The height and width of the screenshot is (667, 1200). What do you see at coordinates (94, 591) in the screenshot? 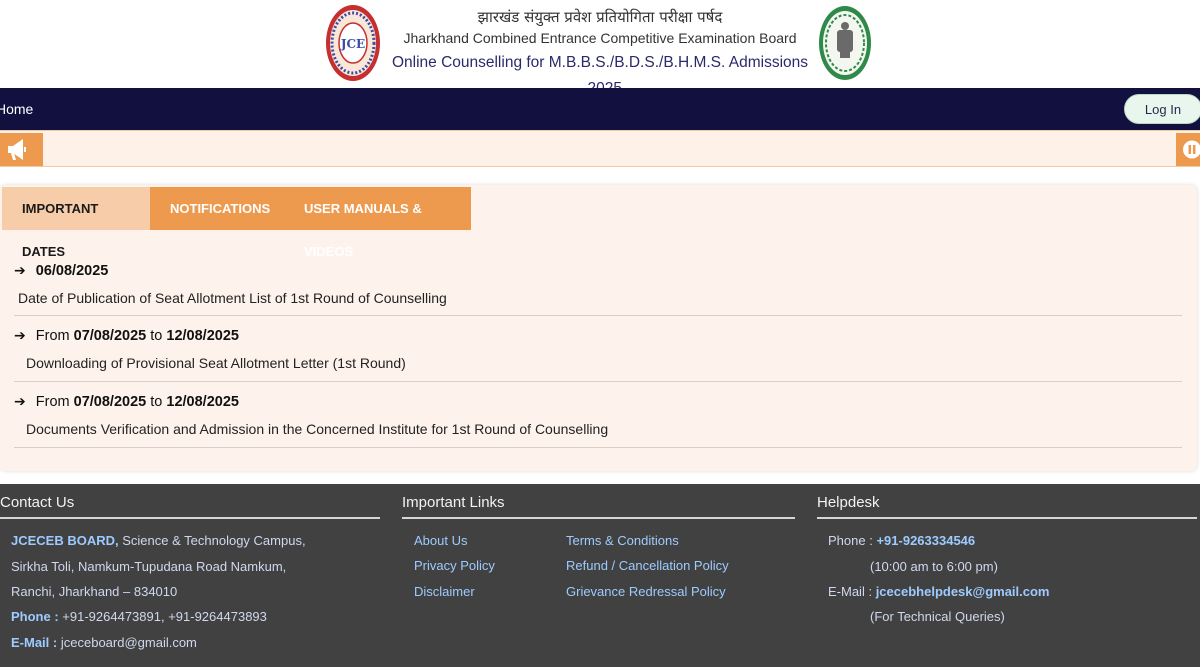
I see `address-line-3: Ranchi, Jharkhand – 834010` at bounding box center [94, 591].